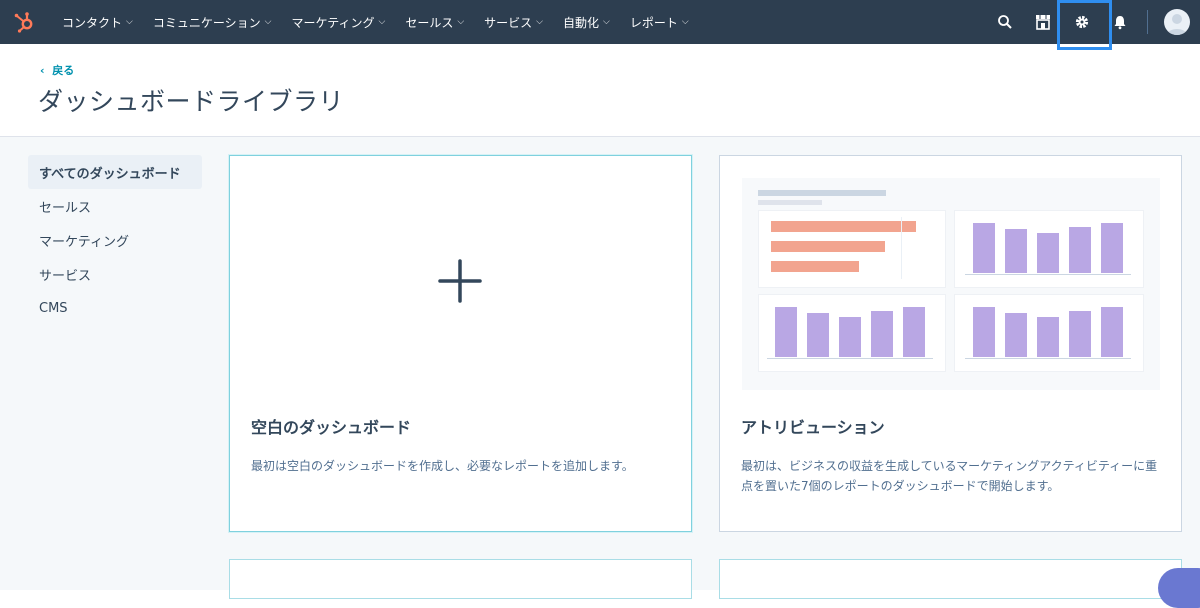 Image resolution: width=1200 pixels, height=608 pixels. Describe the element at coordinates (63, 70) in the screenshot. I see `back-label: 戻る` at that location.